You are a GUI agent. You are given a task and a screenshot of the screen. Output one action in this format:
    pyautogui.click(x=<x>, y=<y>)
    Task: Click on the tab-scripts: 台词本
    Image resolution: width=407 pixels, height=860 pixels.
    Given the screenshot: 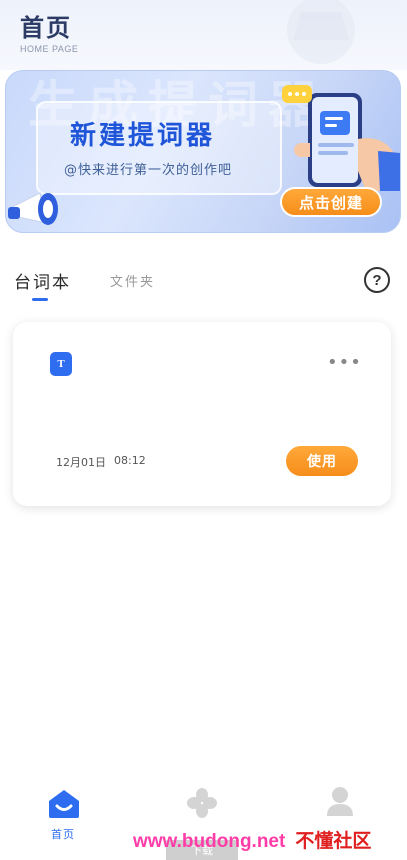 What is the action you would take?
    pyautogui.click(x=42, y=280)
    